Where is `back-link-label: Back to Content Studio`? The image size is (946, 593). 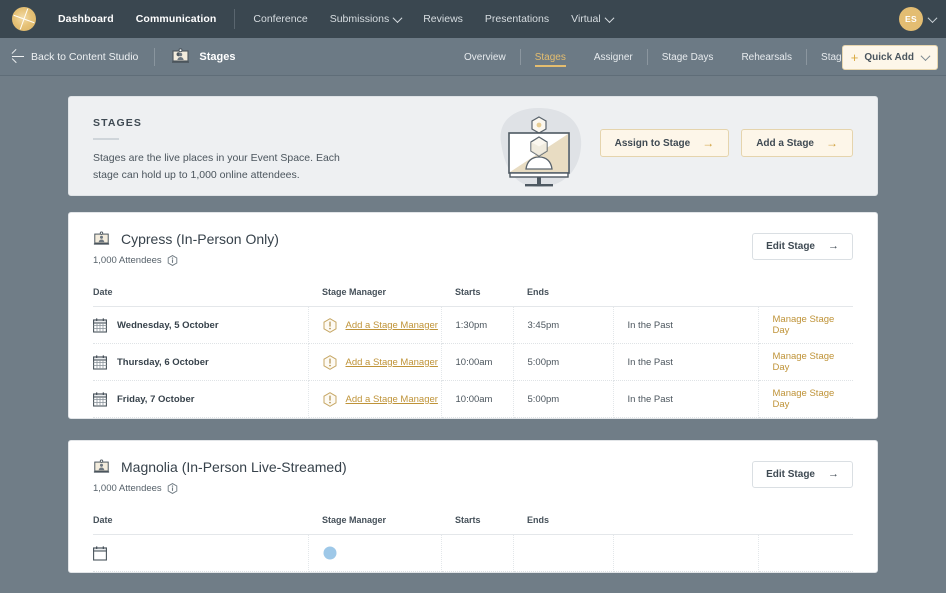 back-link-label: Back to Content Studio is located at coordinates (85, 56).